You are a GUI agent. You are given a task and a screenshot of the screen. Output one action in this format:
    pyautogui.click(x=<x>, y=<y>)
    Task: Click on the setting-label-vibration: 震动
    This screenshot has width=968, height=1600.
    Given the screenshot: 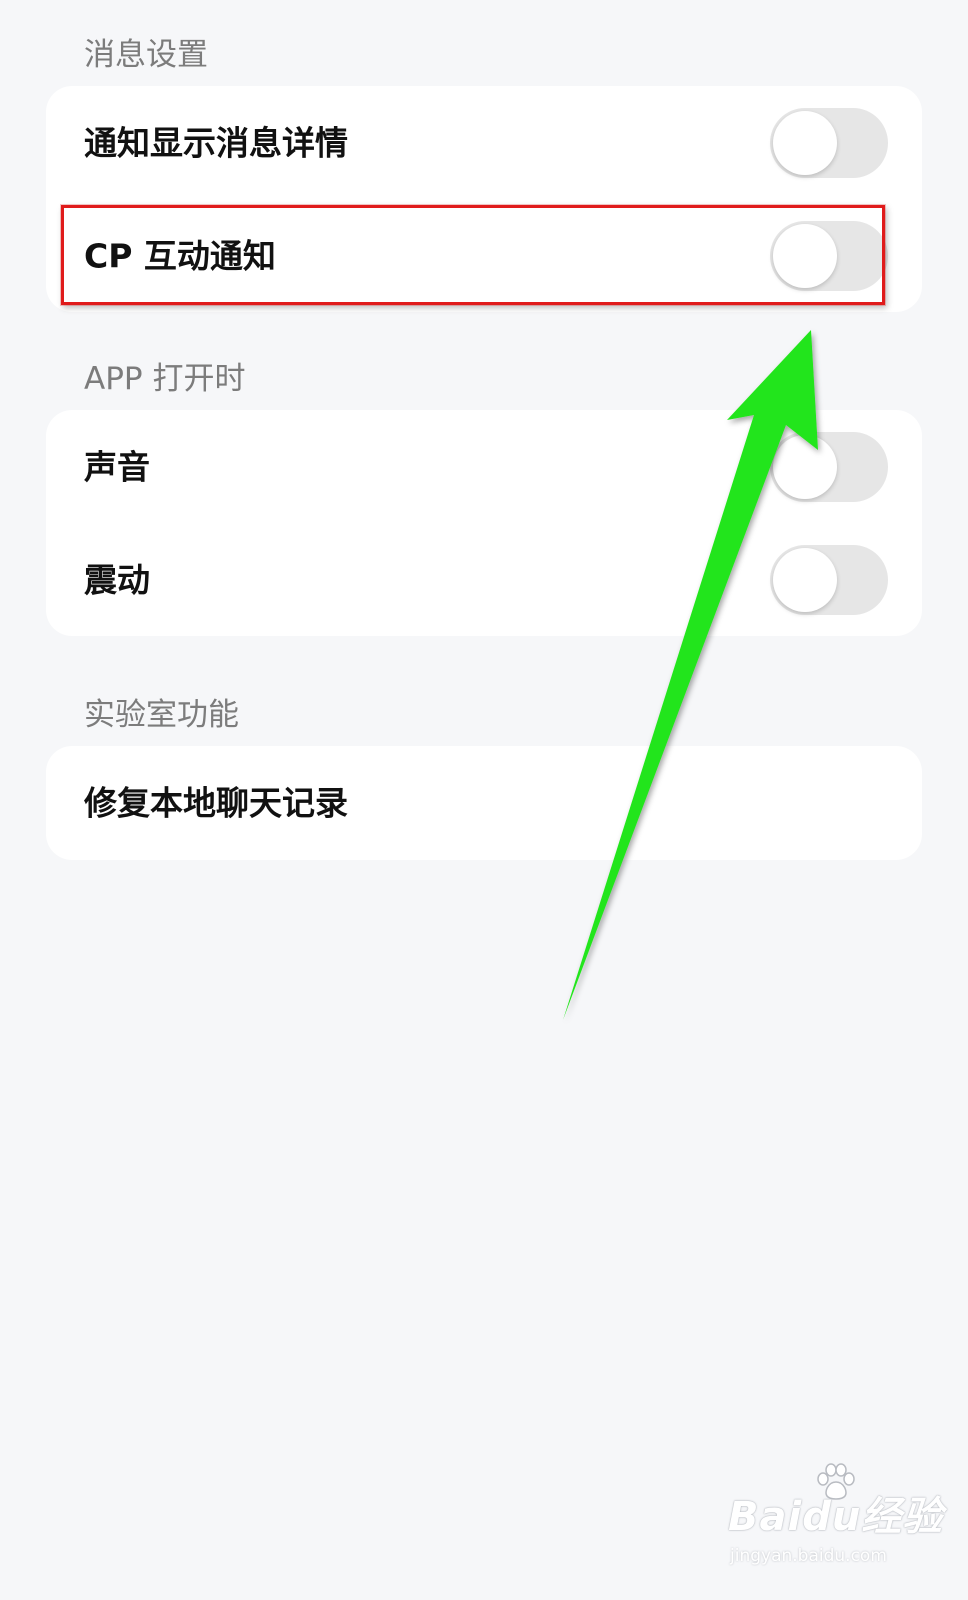 What is the action you would take?
    pyautogui.click(x=117, y=579)
    